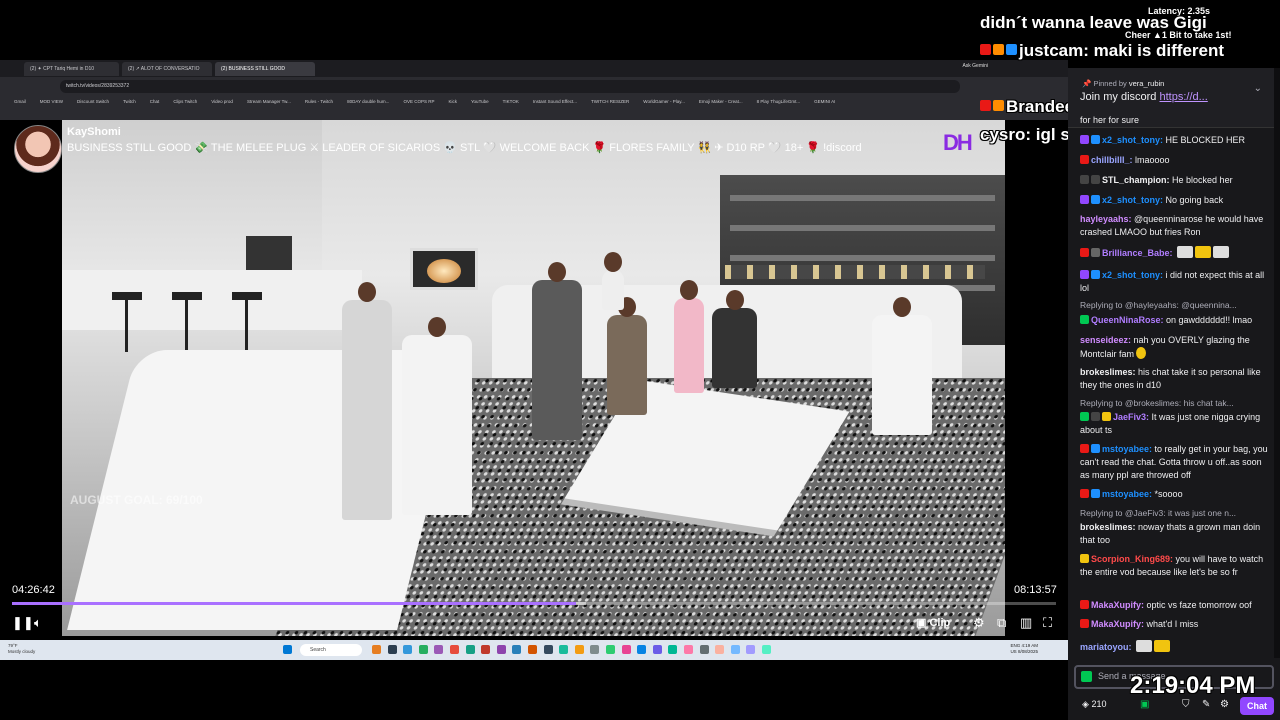 This screenshot has height=720, width=1280. Describe the element at coordinates (1131, 417) in the screenshot. I see `chat-username: JaeFiv3:` at that location.